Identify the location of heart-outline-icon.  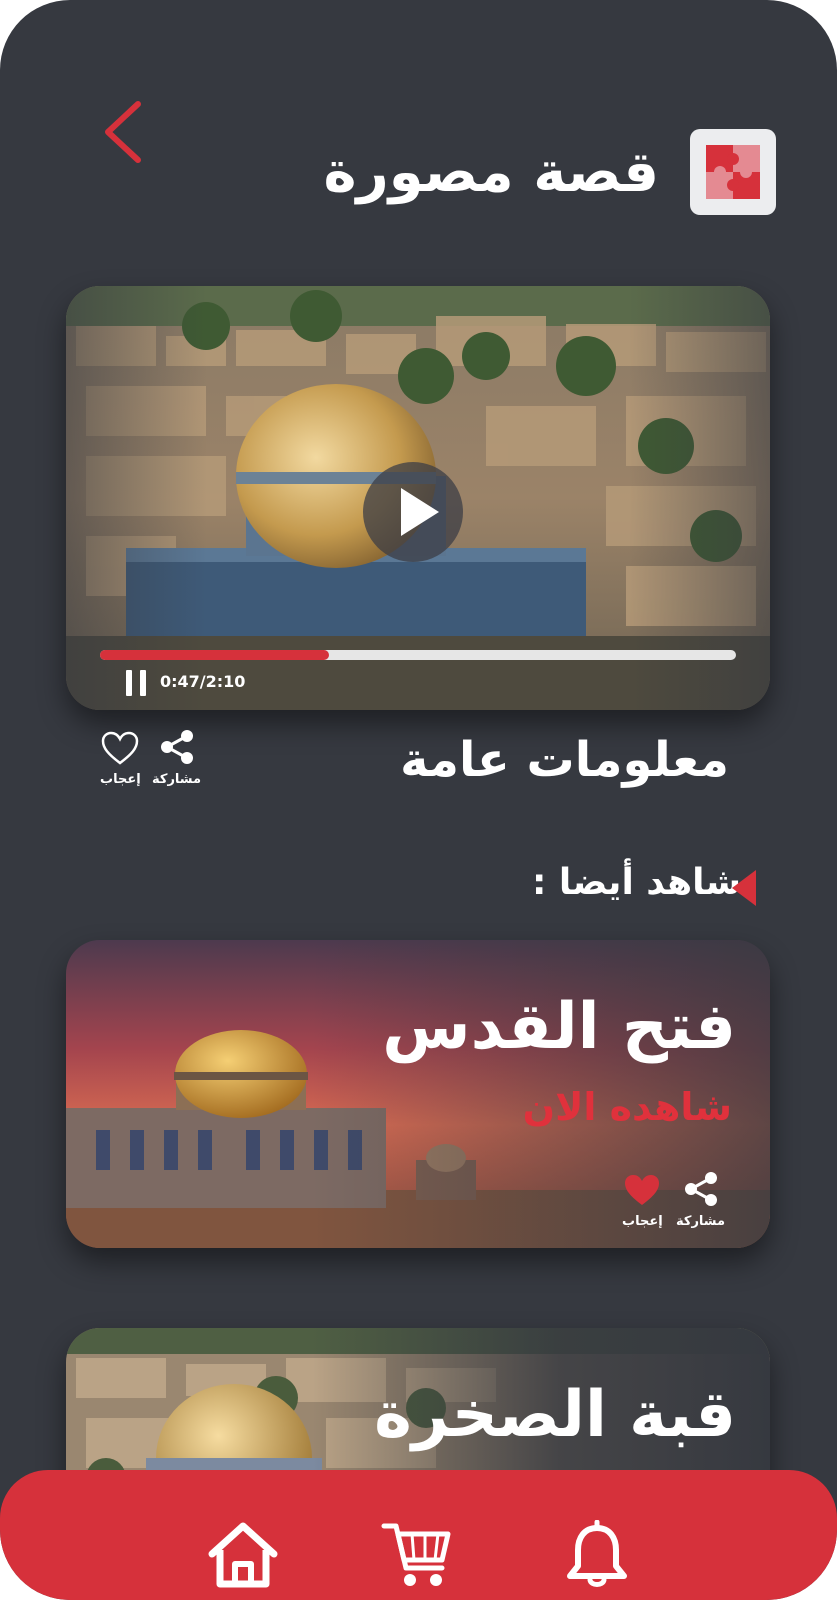
(120, 748).